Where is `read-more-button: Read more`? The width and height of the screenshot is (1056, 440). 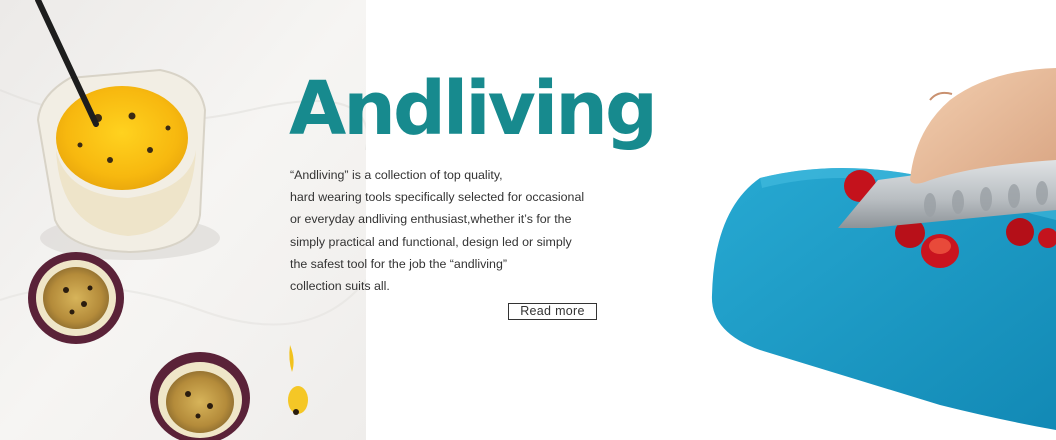
read-more-button: Read more is located at coordinates (552, 311).